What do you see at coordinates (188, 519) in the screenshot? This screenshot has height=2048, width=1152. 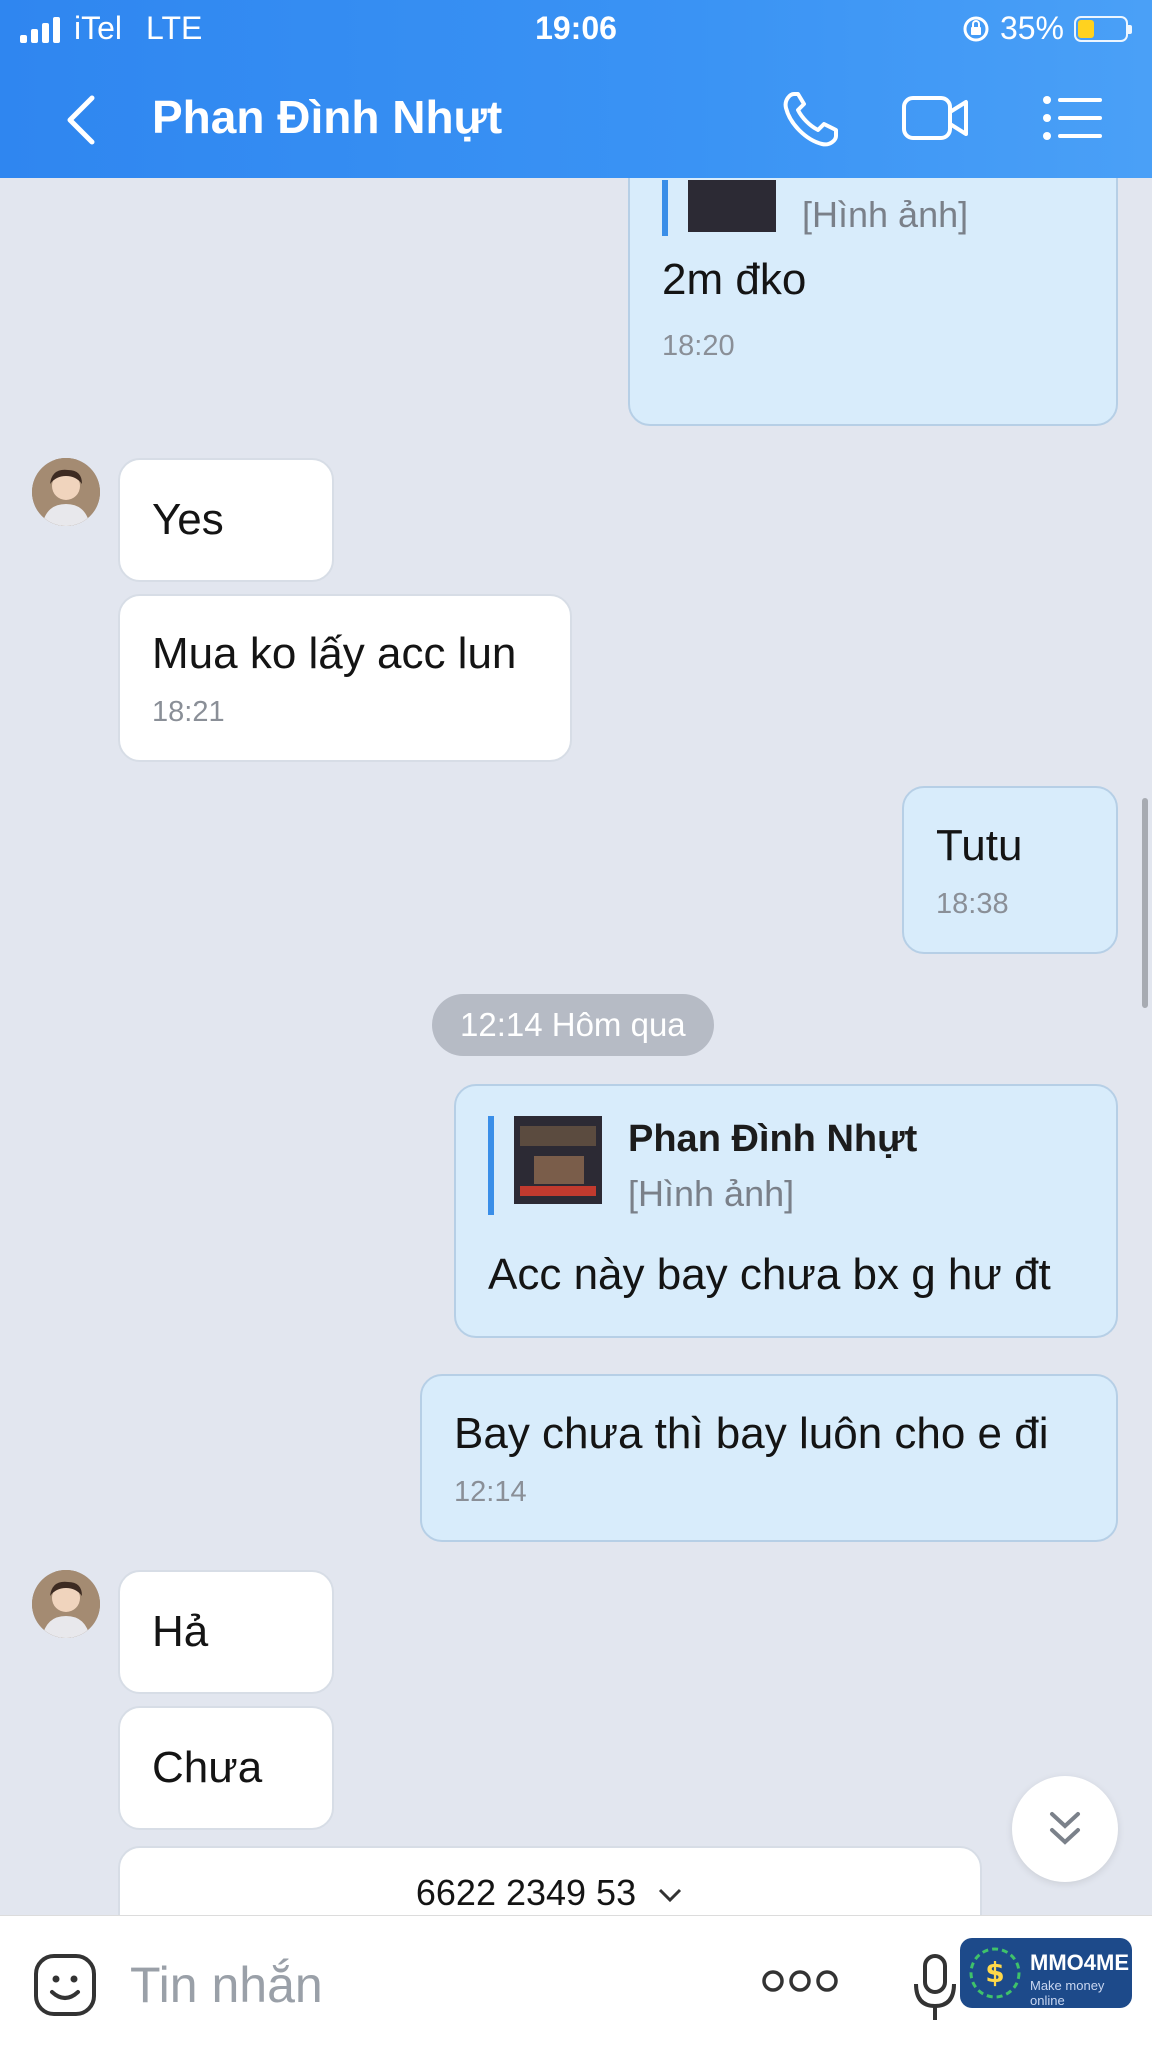 I see `message-text: Yes` at bounding box center [188, 519].